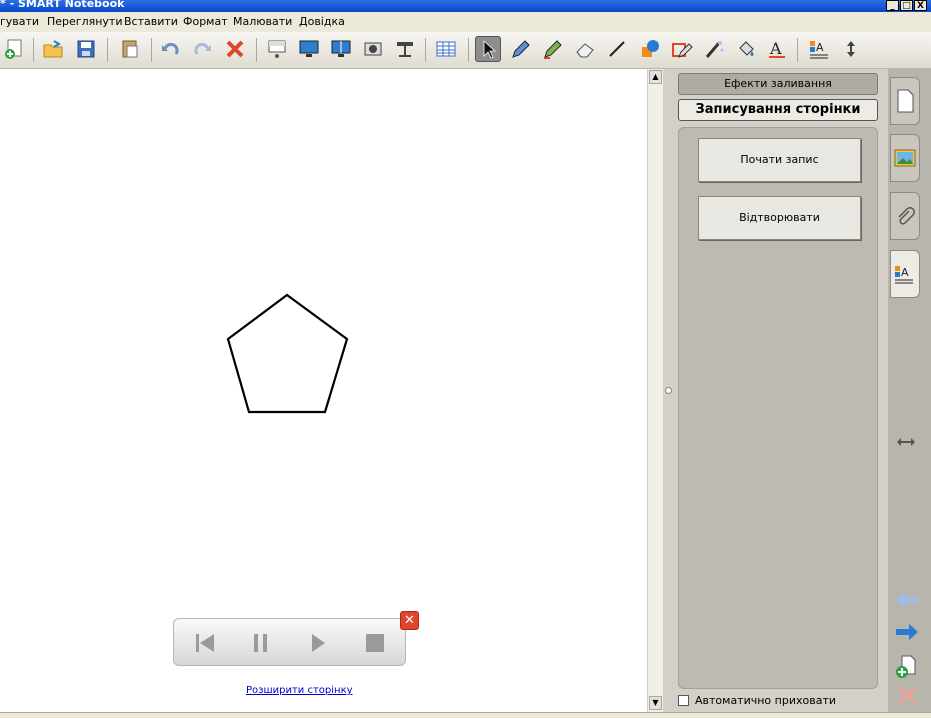 The image size is (931, 718). What do you see at coordinates (488, 49) in the screenshot?
I see `select-icon` at bounding box center [488, 49].